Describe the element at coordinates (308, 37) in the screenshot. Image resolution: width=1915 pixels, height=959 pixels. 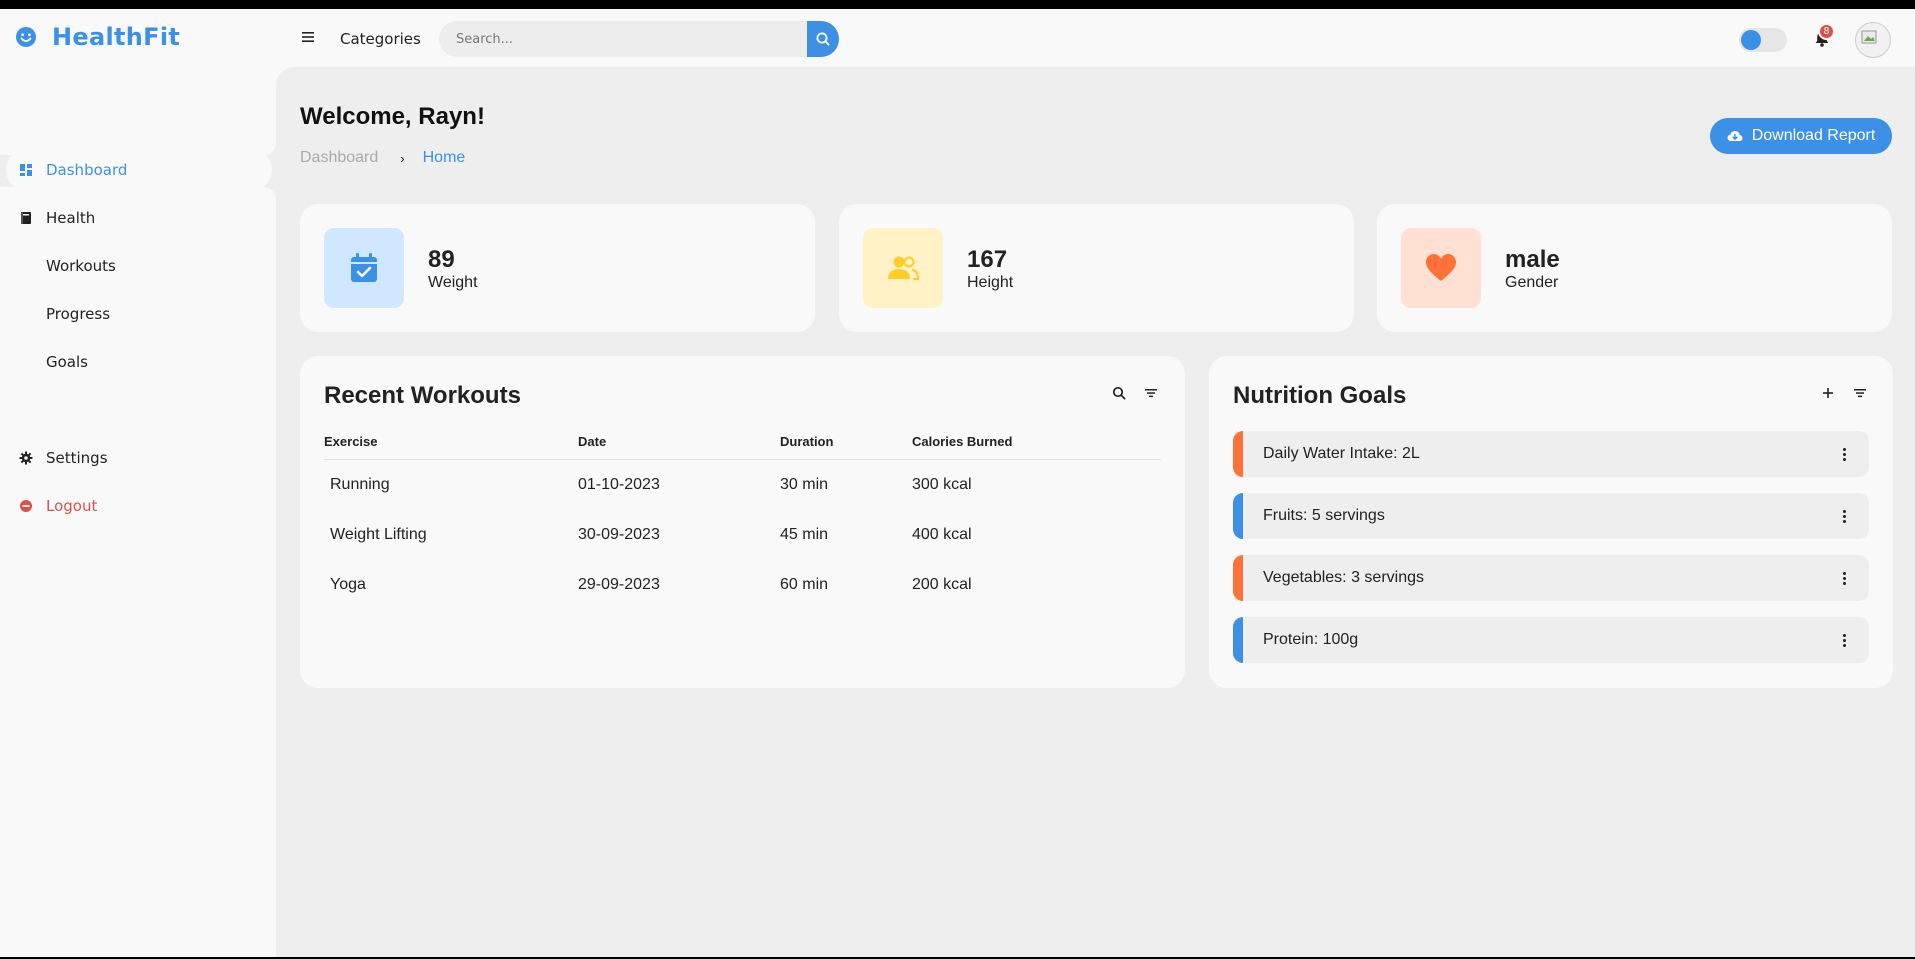
I see `menu-icon` at that location.